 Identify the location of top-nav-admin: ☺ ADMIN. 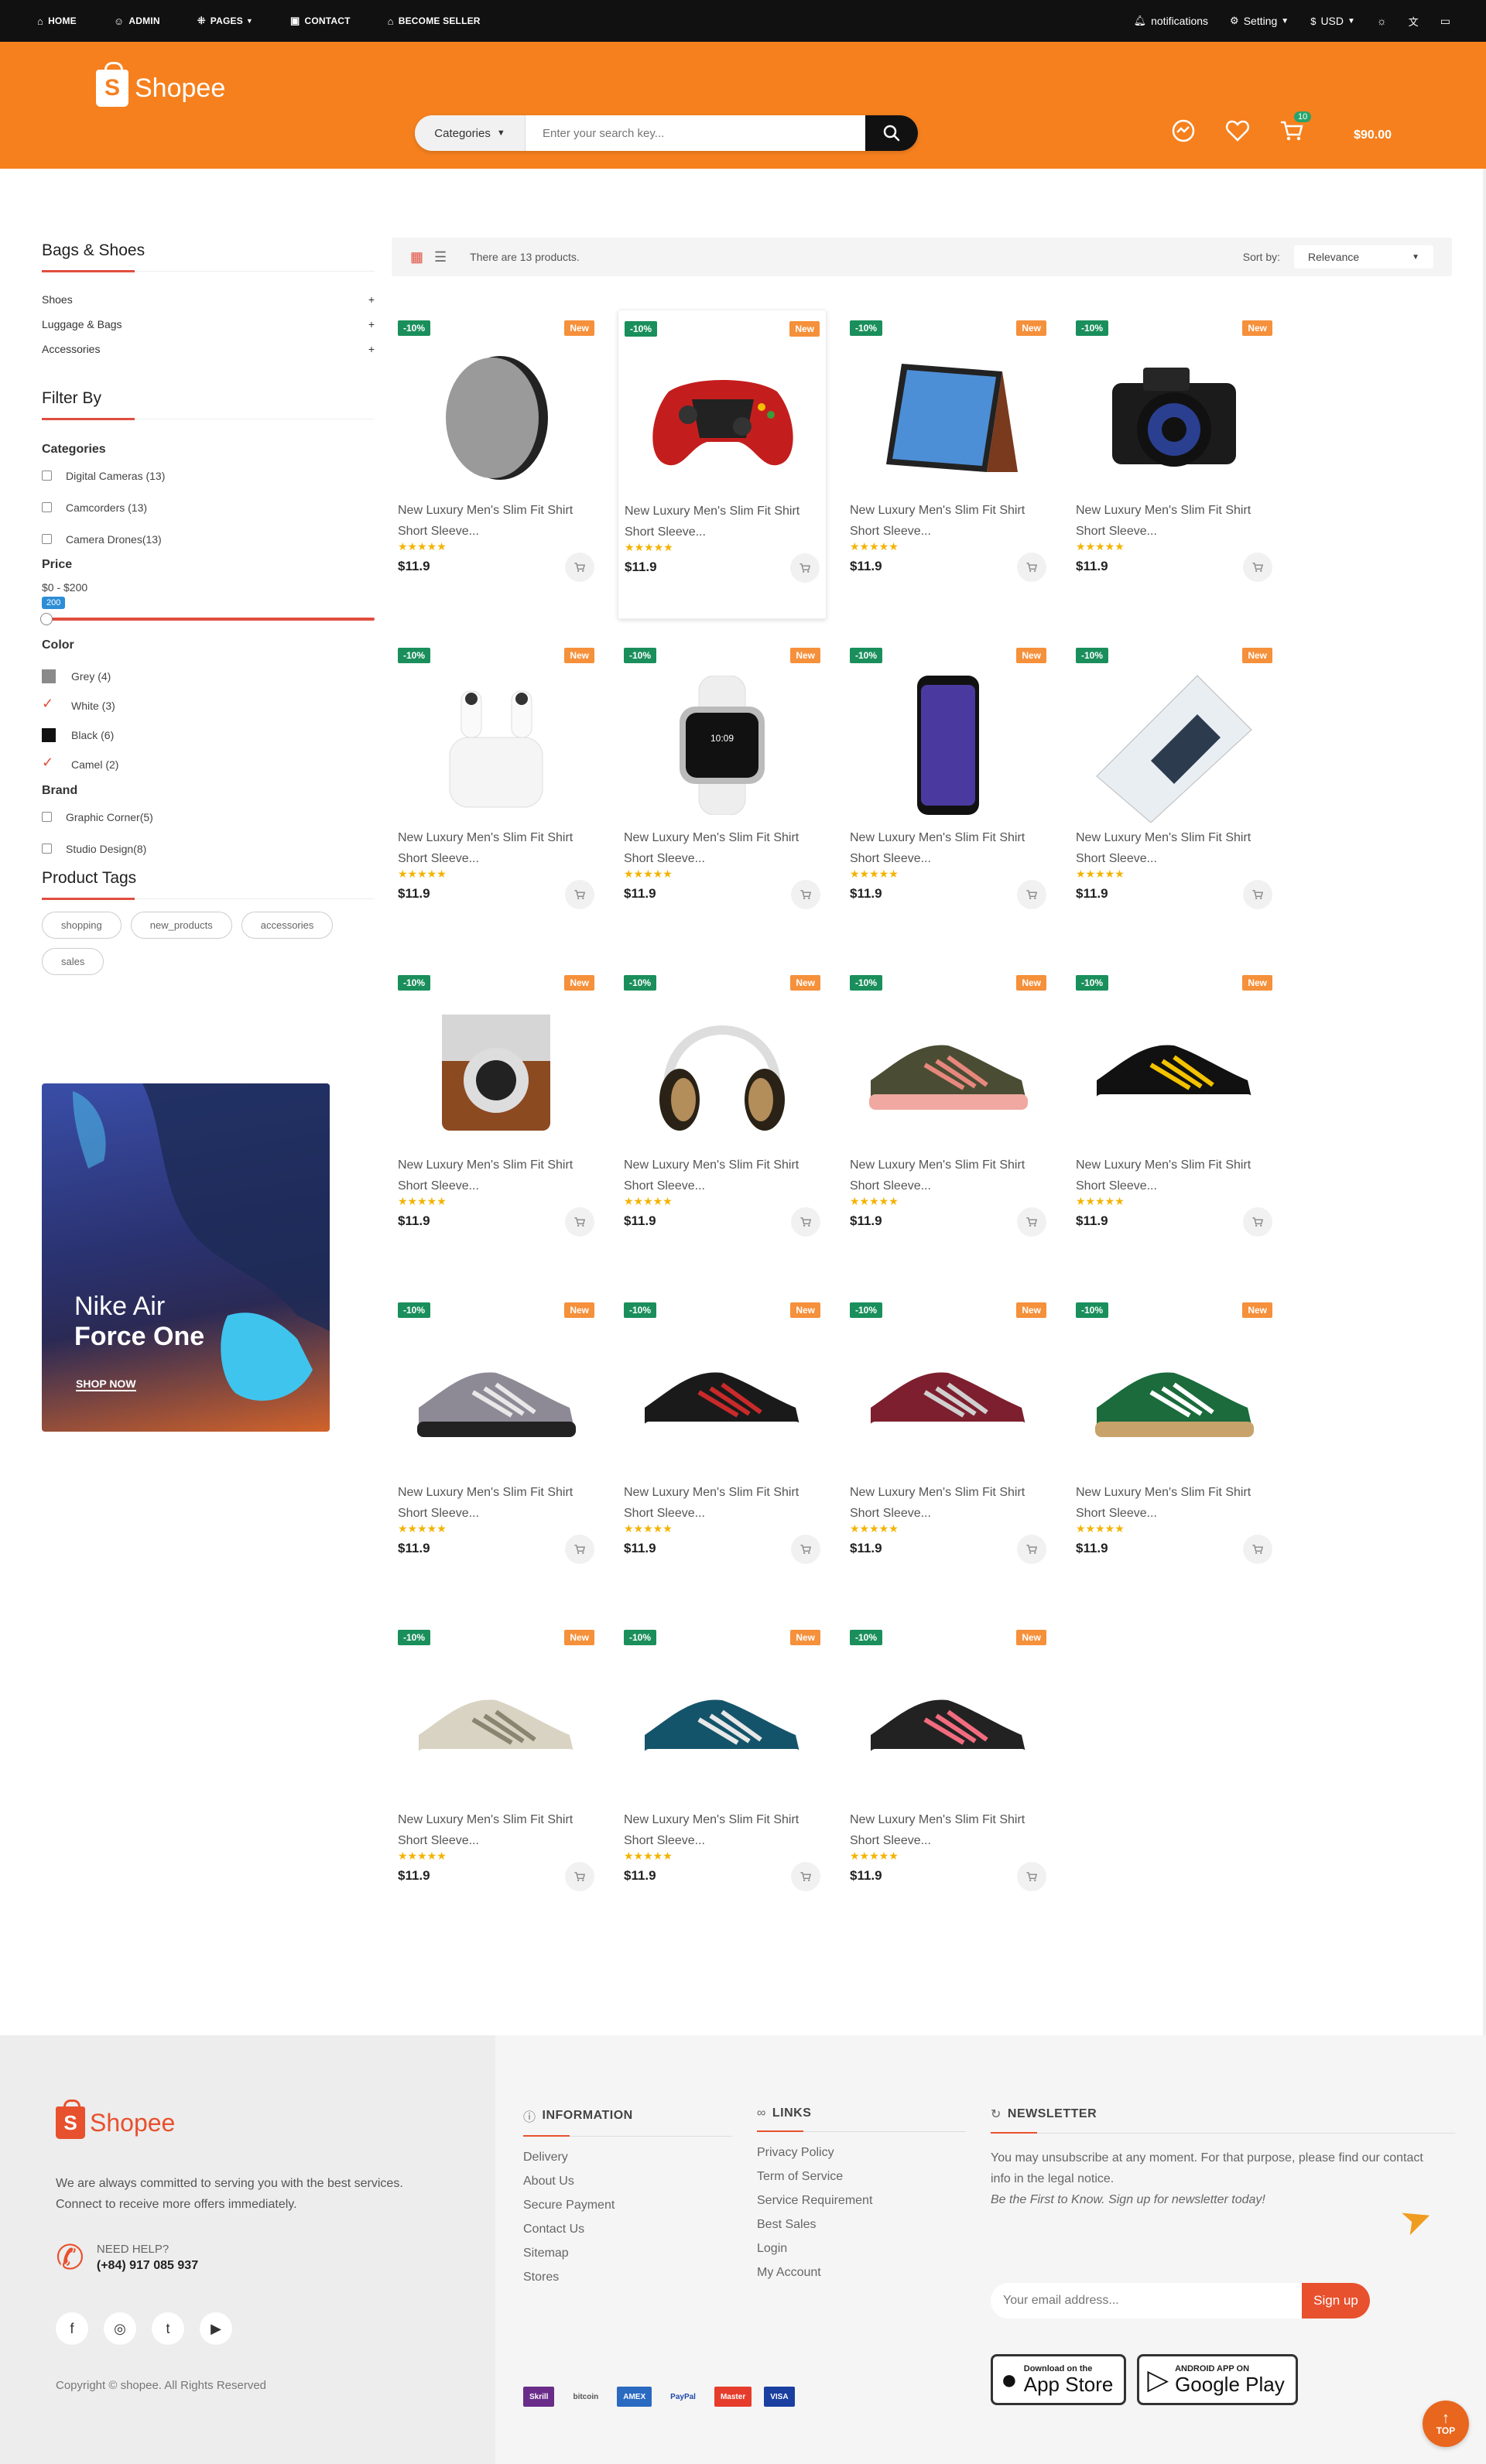
(137, 21).